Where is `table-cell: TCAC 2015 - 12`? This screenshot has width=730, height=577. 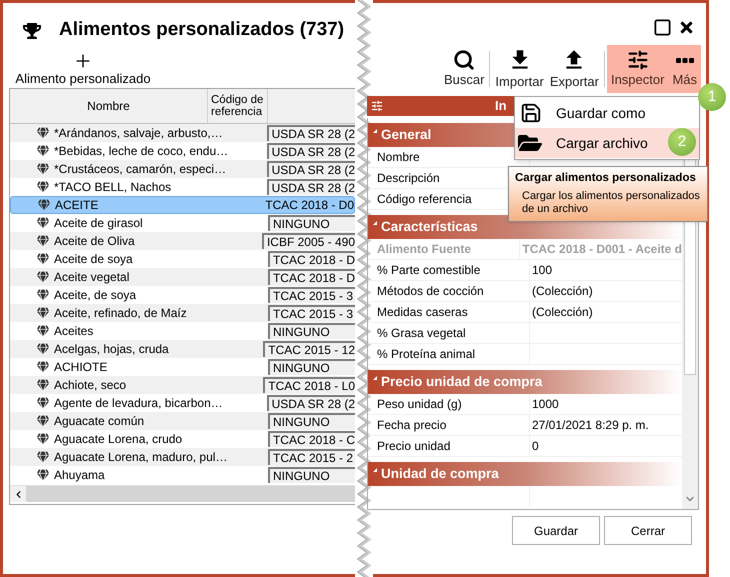
table-cell: TCAC 2015 - 12 is located at coordinates (309, 349).